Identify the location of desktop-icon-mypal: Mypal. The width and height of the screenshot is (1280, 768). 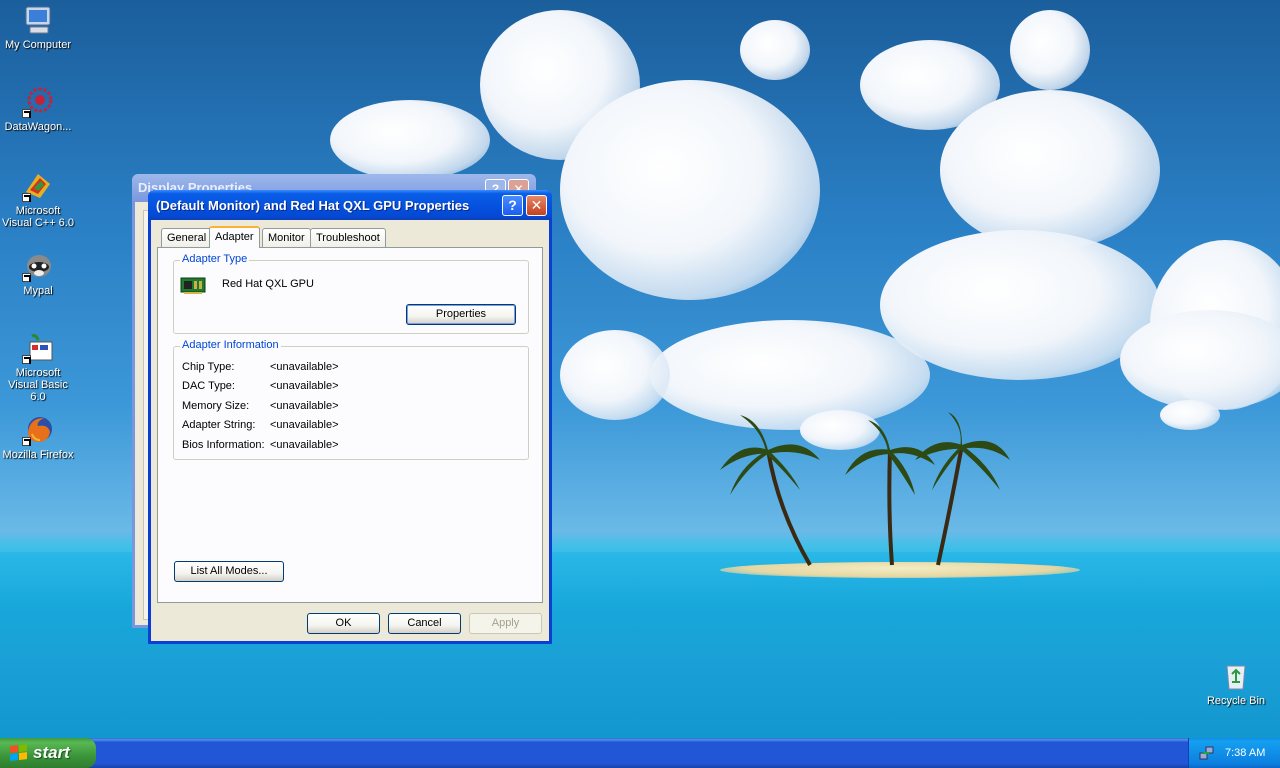
(38, 273).